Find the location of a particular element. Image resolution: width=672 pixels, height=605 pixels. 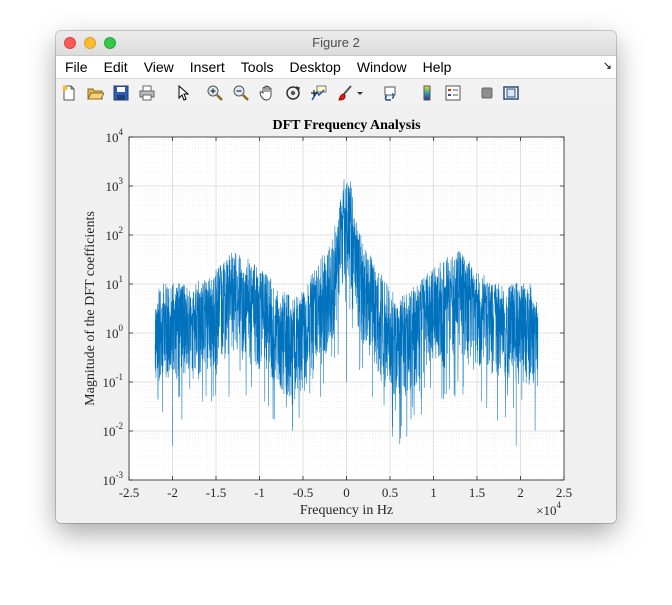

x-tick-label: -1 is located at coordinates (259, 492).